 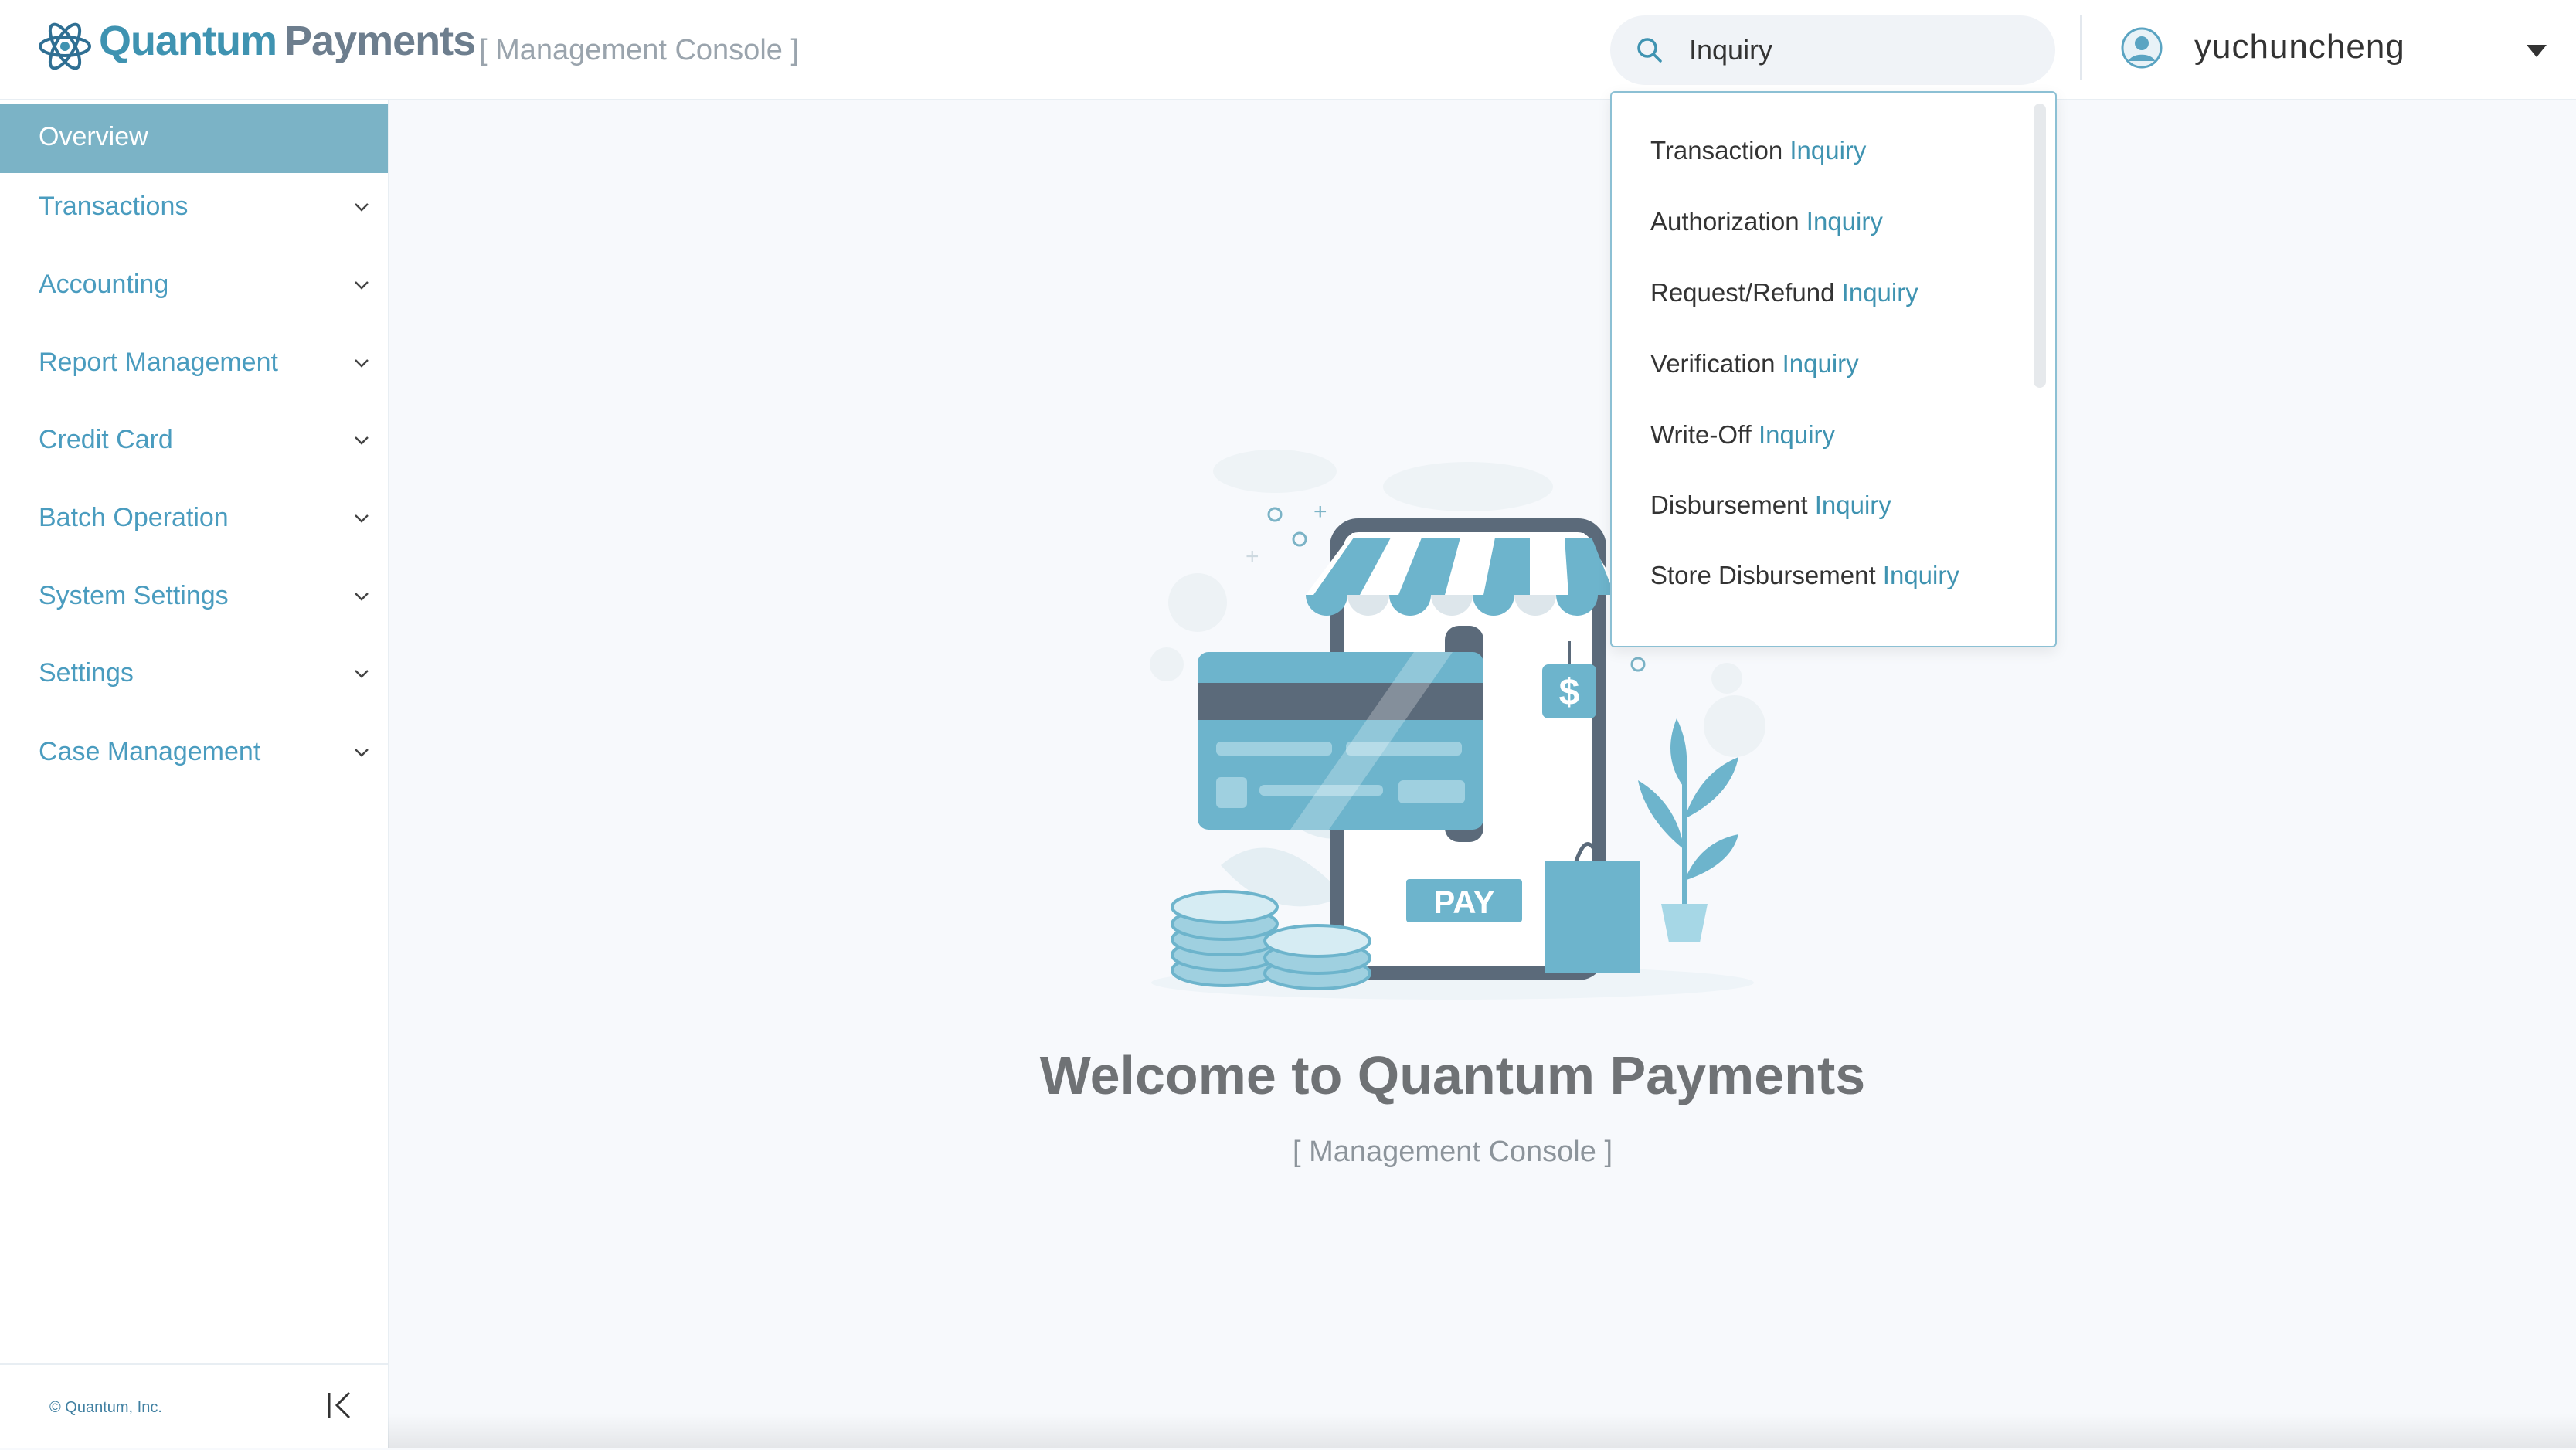 What do you see at coordinates (2141, 48) in the screenshot?
I see `user-avatar-icon` at bounding box center [2141, 48].